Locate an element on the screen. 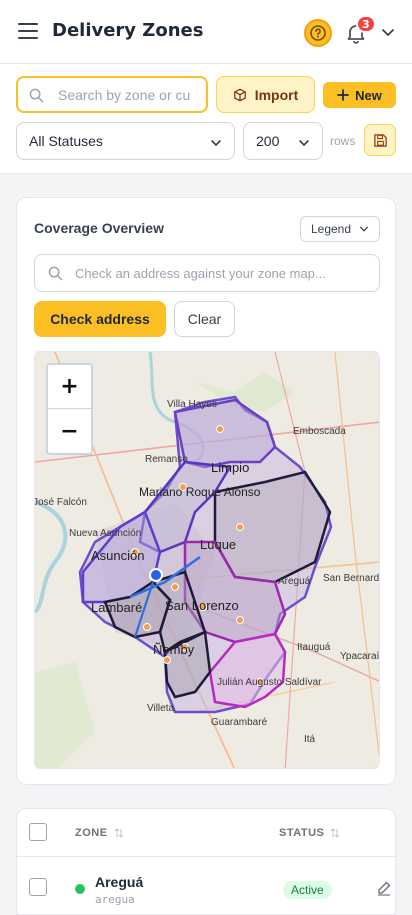 This screenshot has height=915, width=412. table-row: Areguá aregua Active is located at coordinates (207, 886).